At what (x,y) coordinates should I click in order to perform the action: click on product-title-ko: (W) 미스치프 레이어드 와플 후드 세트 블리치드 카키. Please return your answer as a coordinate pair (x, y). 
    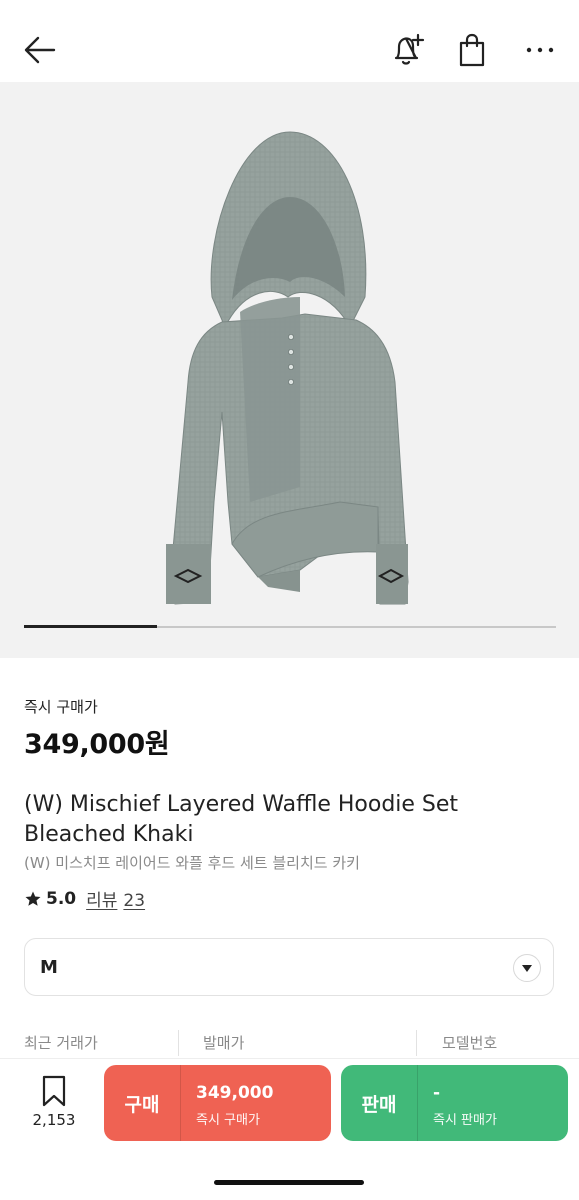
    Looking at the image, I should click on (192, 863).